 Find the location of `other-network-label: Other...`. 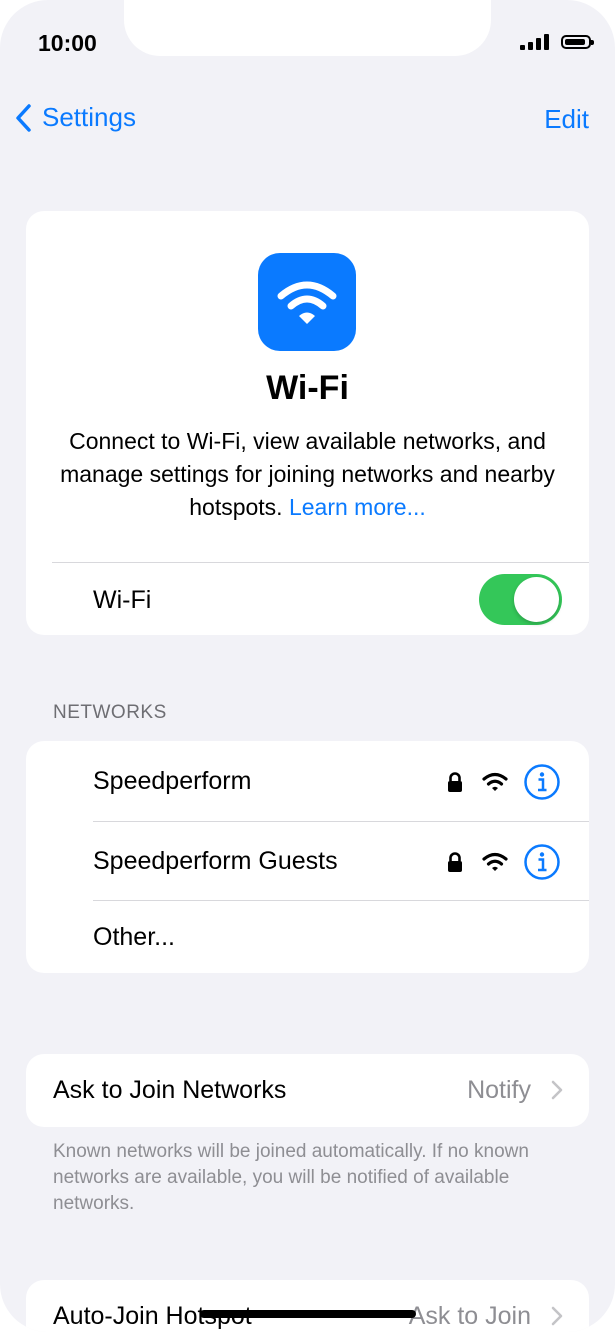

other-network-label: Other... is located at coordinates (134, 937).